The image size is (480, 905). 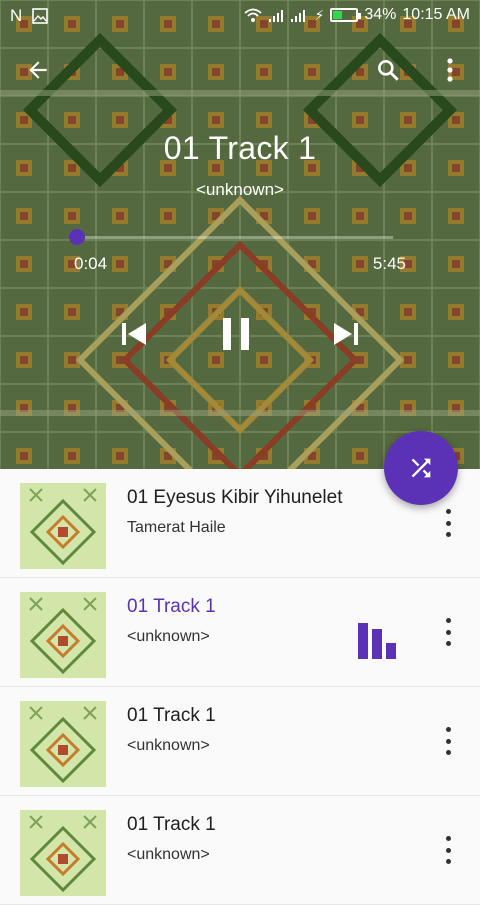 I want to click on seek-bar, so click(x=230, y=237).